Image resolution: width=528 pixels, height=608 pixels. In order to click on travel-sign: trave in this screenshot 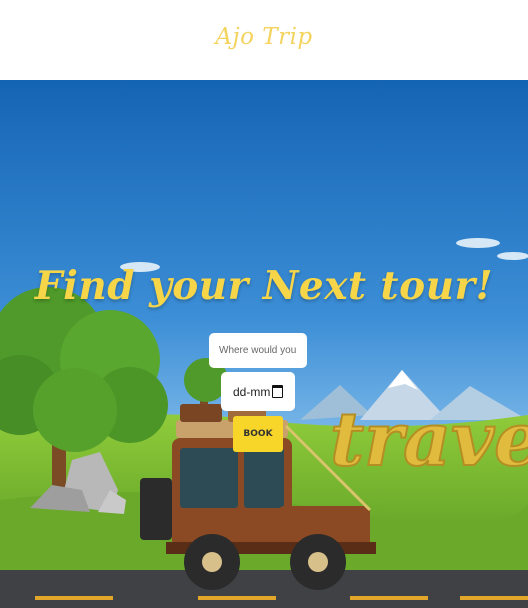, I will do `click(429, 440)`.